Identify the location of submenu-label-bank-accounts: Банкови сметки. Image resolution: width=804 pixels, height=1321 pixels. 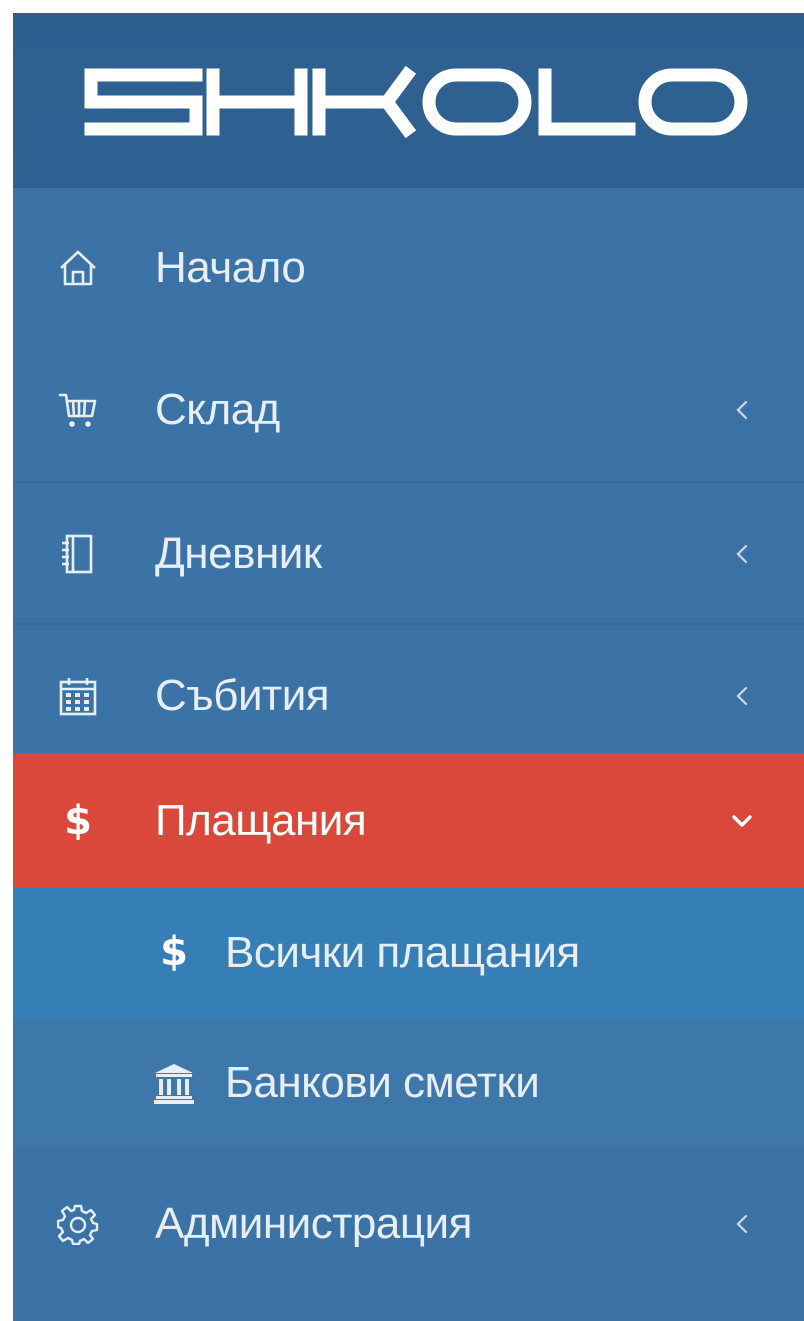
(382, 1082).